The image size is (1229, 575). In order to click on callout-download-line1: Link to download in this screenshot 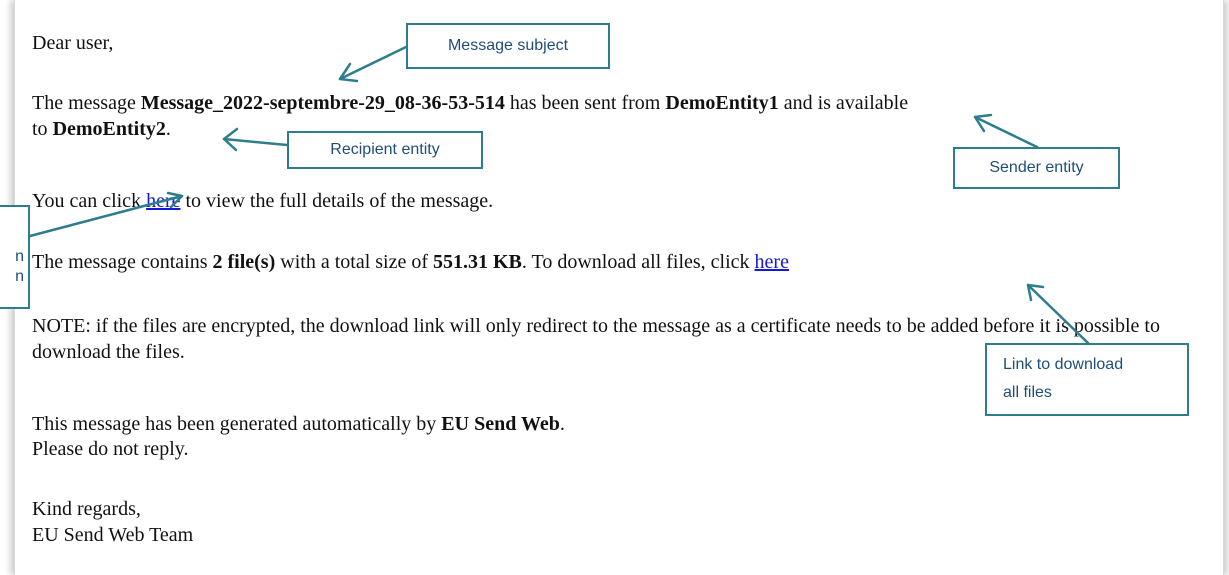, I will do `click(1063, 364)`.